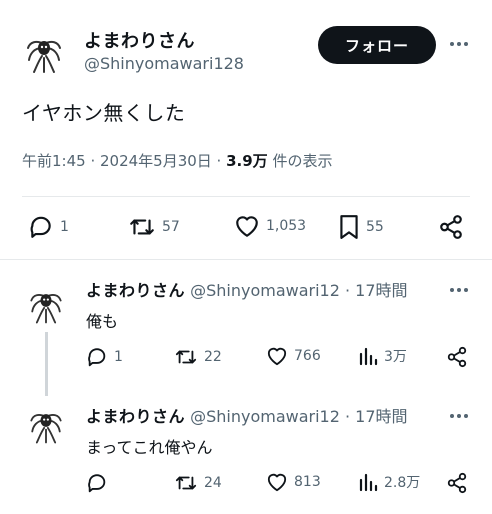  I want to click on main-action-bar: 1 57 1,053 55, so click(246, 229).